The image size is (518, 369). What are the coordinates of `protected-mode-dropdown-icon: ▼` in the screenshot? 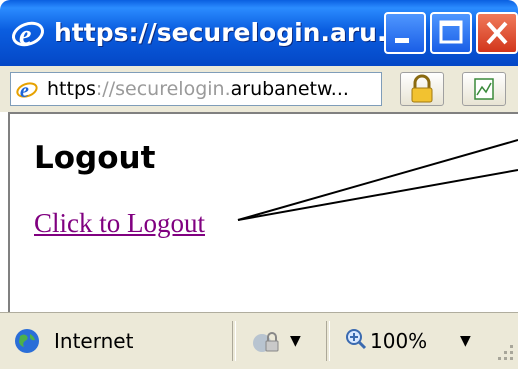 It's located at (295, 341).